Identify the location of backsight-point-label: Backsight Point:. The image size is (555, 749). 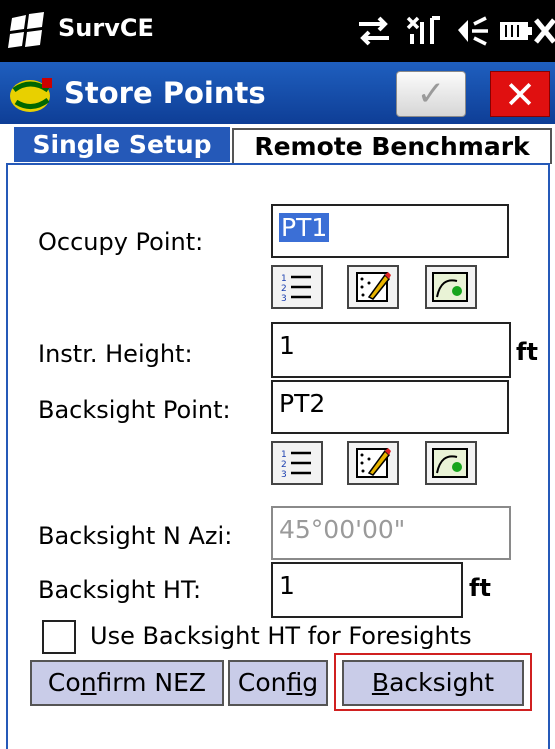
(134, 410).